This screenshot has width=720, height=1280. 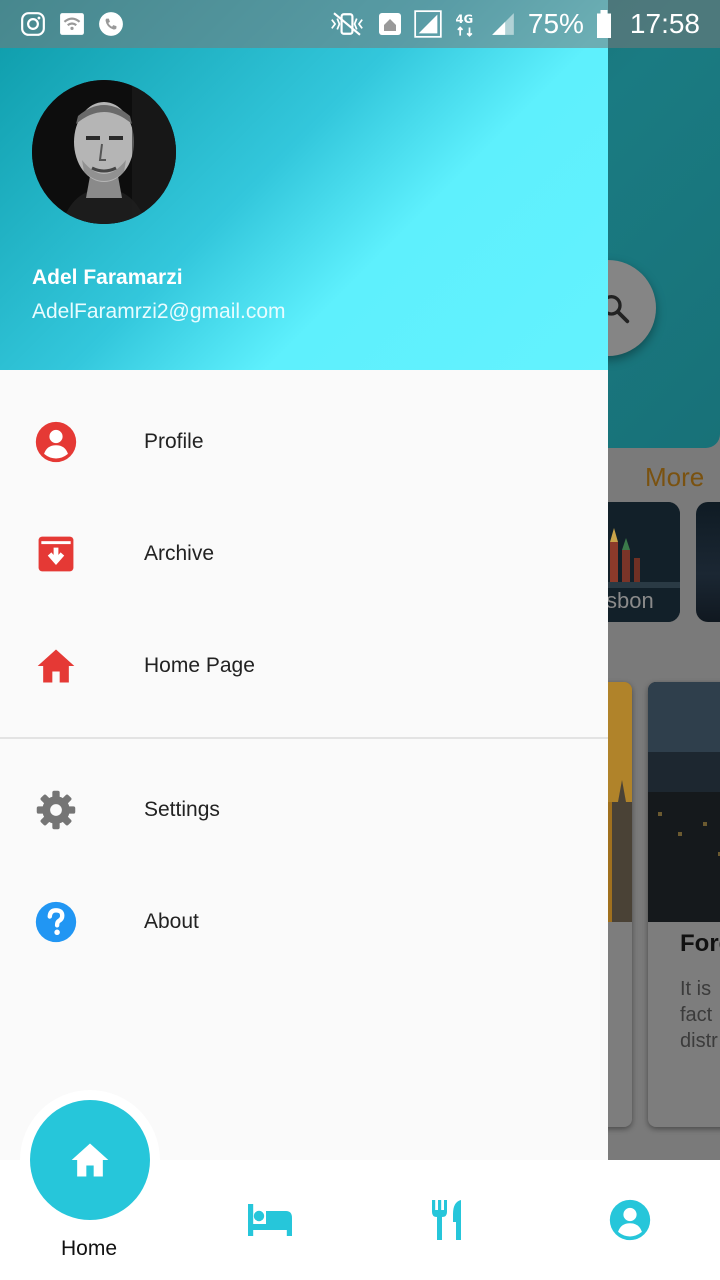 I want to click on svg-text: 4G, so click(x=464, y=19).